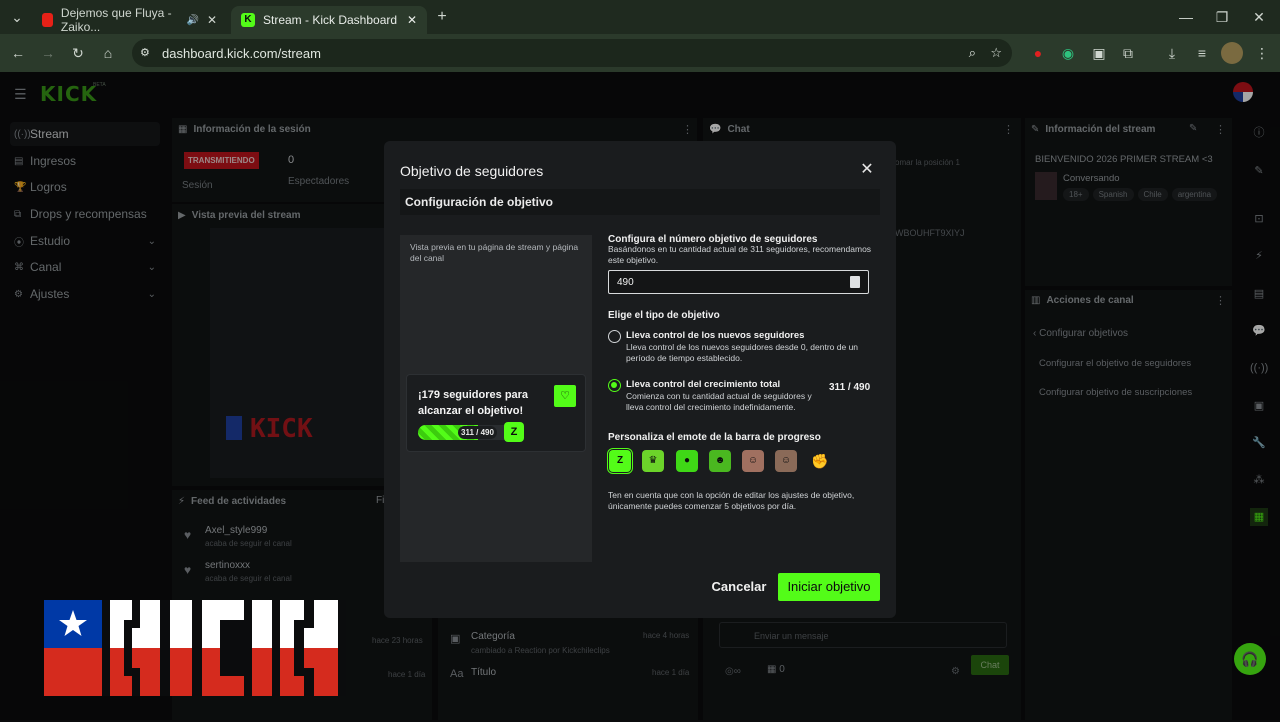 This screenshot has width=1280, height=722. Describe the element at coordinates (108, 53) in the screenshot. I see `home-icon: ⌂` at that location.